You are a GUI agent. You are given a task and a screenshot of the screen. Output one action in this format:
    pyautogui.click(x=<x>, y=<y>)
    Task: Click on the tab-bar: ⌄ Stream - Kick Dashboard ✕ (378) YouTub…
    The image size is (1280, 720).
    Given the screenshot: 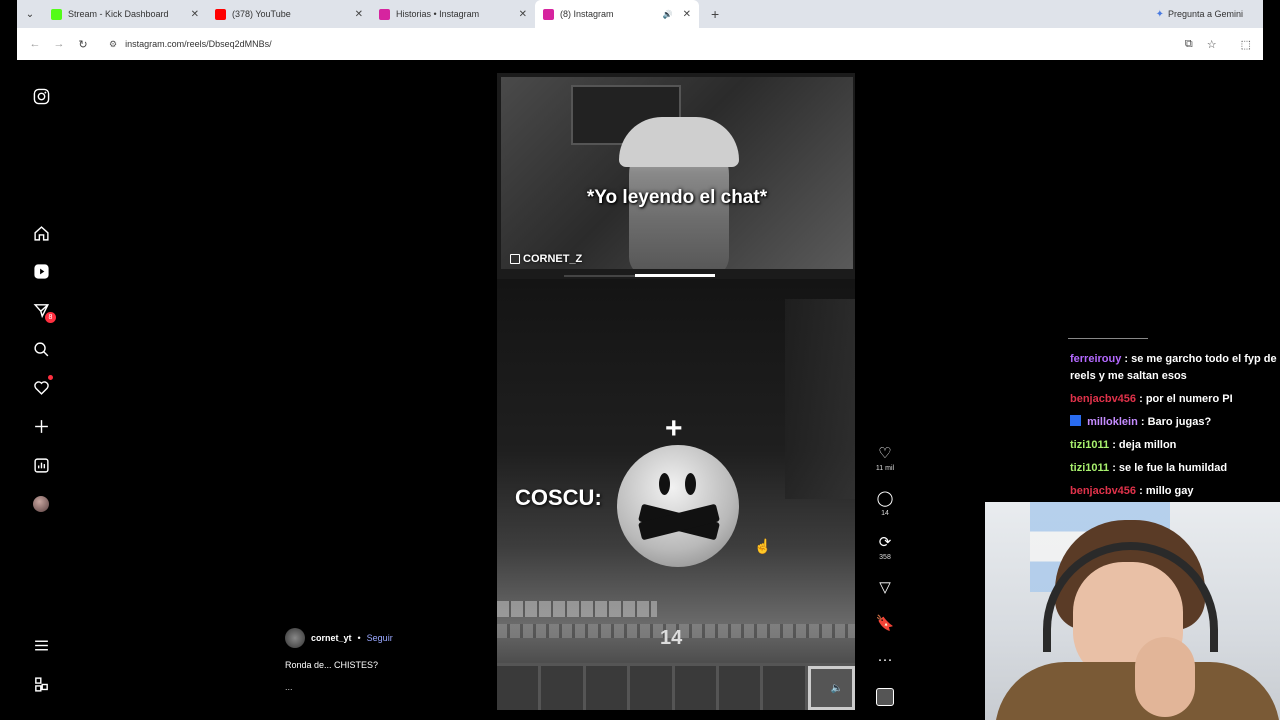 What is the action you would take?
    pyautogui.click(x=640, y=14)
    